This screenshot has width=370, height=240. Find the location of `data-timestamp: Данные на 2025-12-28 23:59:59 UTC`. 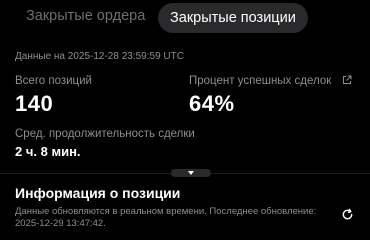

data-timestamp: Данные на 2025-12-28 23:59:59 UTC is located at coordinates (99, 56).